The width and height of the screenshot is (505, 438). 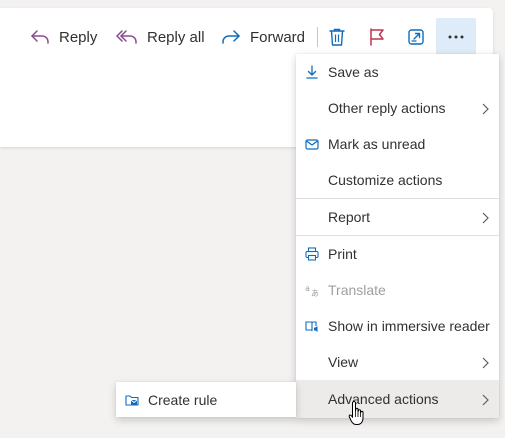 What do you see at coordinates (385, 180) in the screenshot?
I see `menu-item-label: Customize actions` at bounding box center [385, 180].